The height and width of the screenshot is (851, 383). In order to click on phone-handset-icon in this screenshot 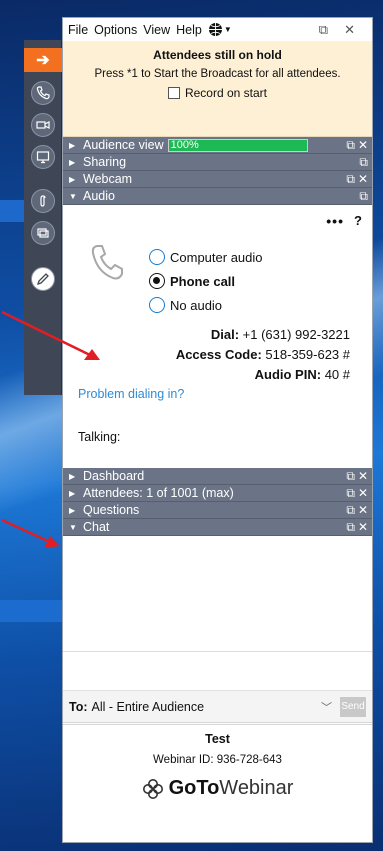, I will do `click(107, 262)`.